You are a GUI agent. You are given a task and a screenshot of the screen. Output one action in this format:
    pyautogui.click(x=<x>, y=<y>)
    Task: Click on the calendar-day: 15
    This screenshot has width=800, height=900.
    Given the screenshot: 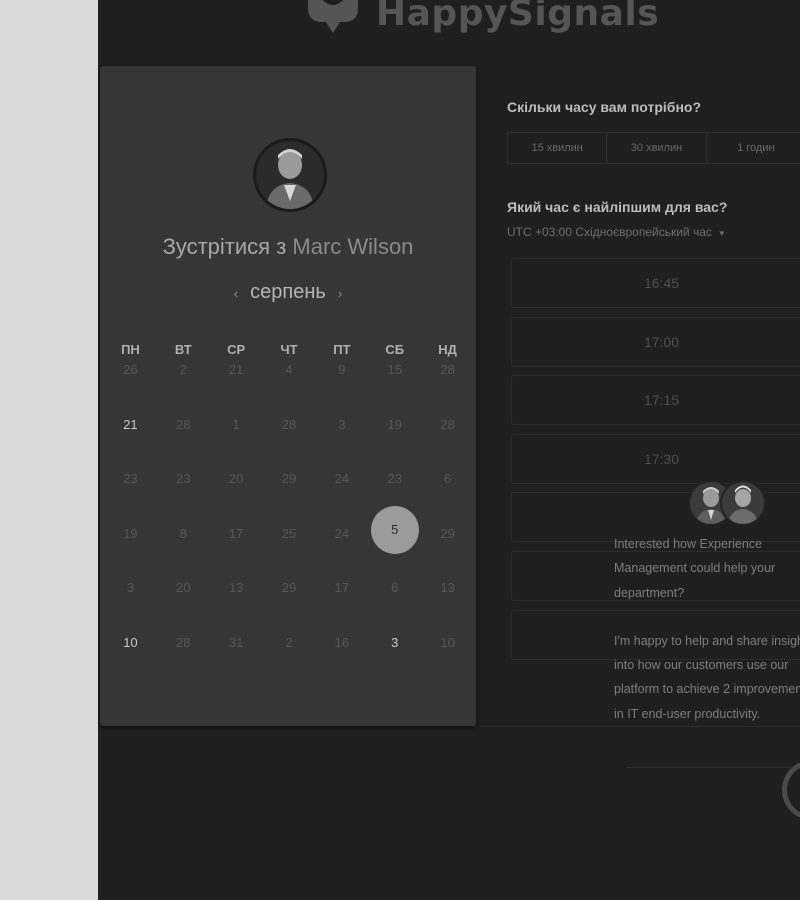 What is the action you would take?
    pyautogui.click(x=394, y=389)
    